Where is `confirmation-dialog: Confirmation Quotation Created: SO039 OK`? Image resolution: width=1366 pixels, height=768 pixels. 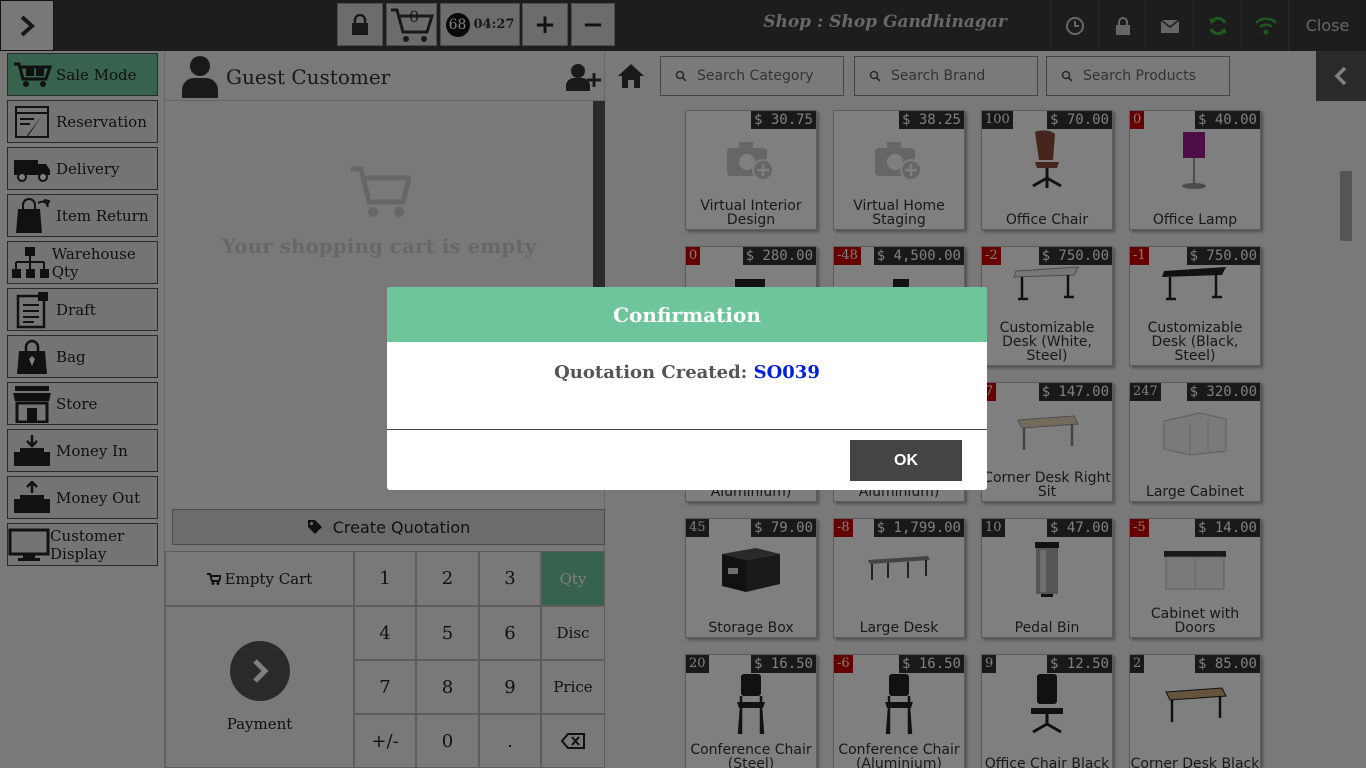 confirmation-dialog: Confirmation Quotation Created: SO039 OK is located at coordinates (687, 388).